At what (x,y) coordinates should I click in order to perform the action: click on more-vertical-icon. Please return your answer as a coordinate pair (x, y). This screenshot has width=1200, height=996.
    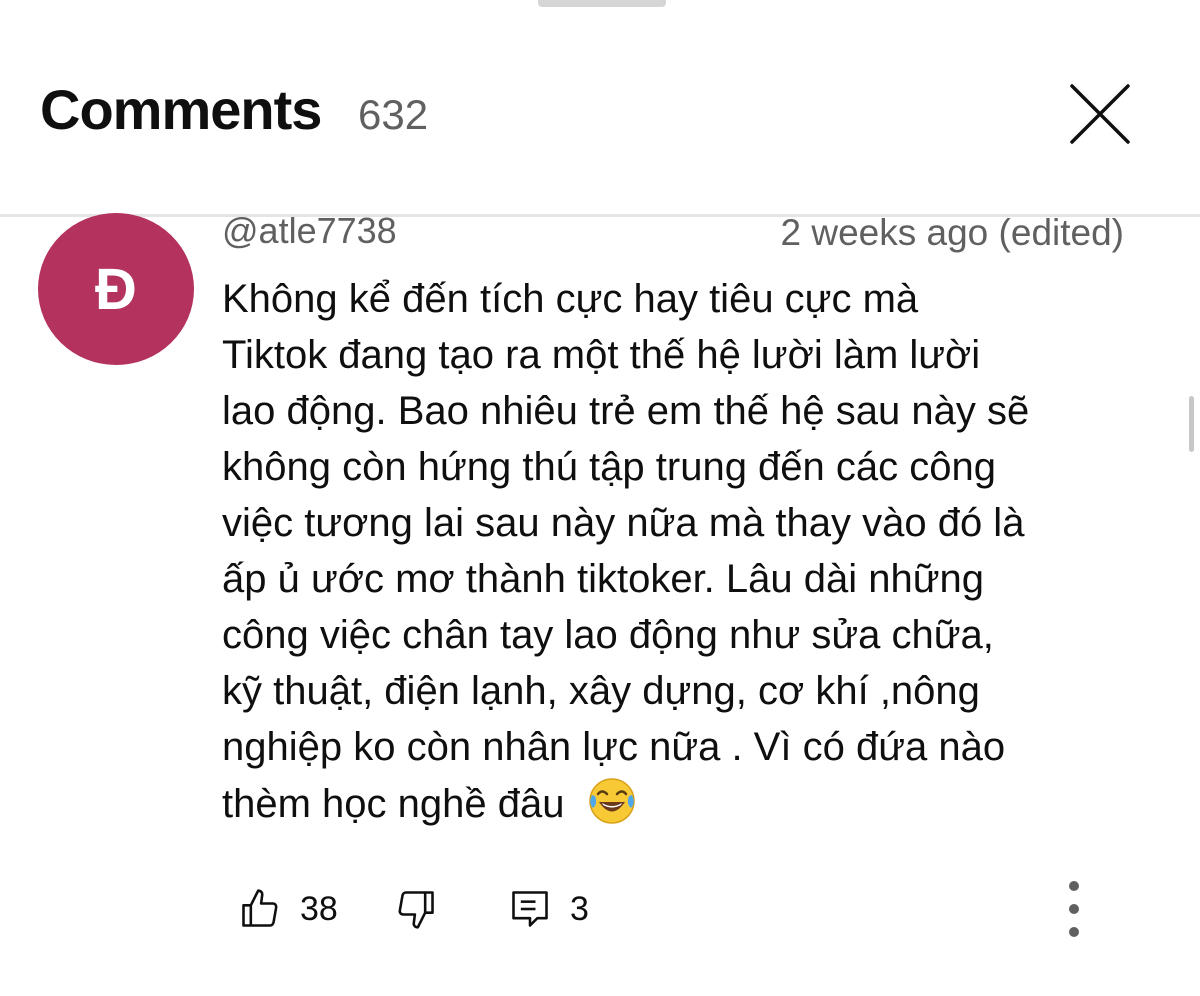
    Looking at the image, I should click on (1074, 909).